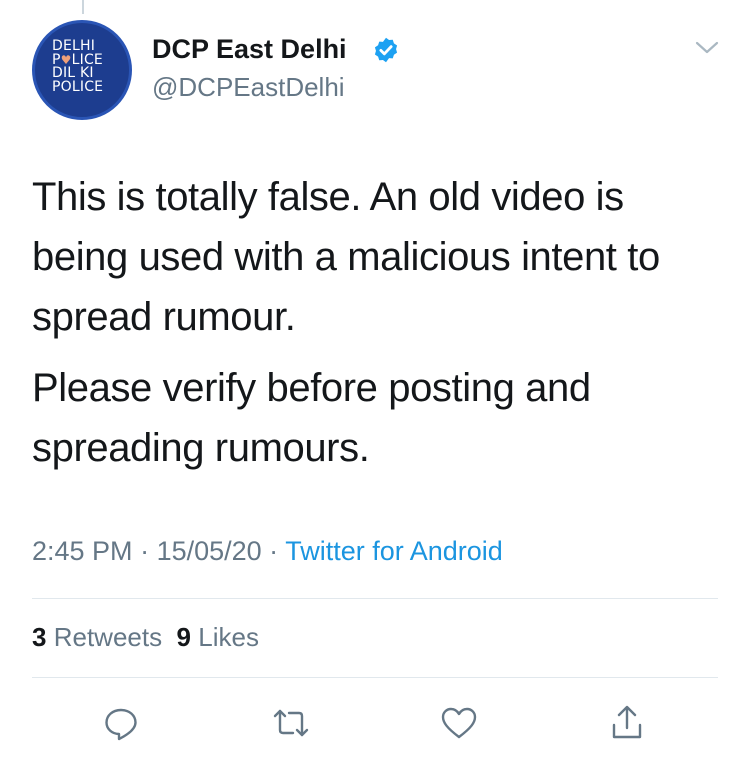  I want to click on verified-badge-icon, so click(386, 50).